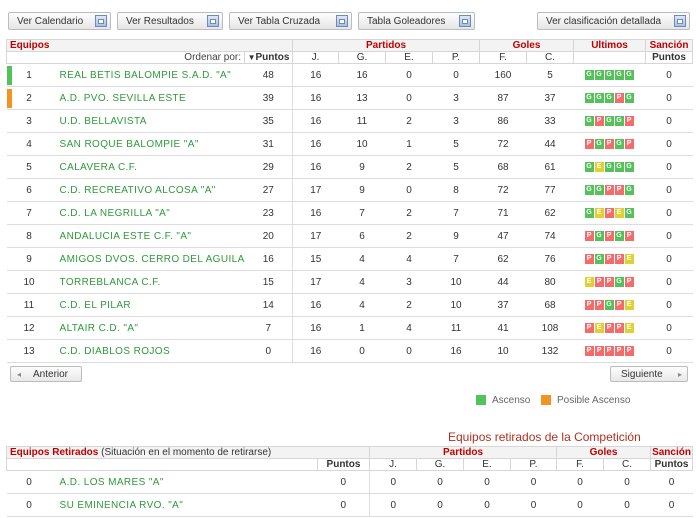 This screenshot has width=696, height=518. Describe the element at coordinates (162, 464) in the screenshot. I see `retired-sub-blank` at that location.